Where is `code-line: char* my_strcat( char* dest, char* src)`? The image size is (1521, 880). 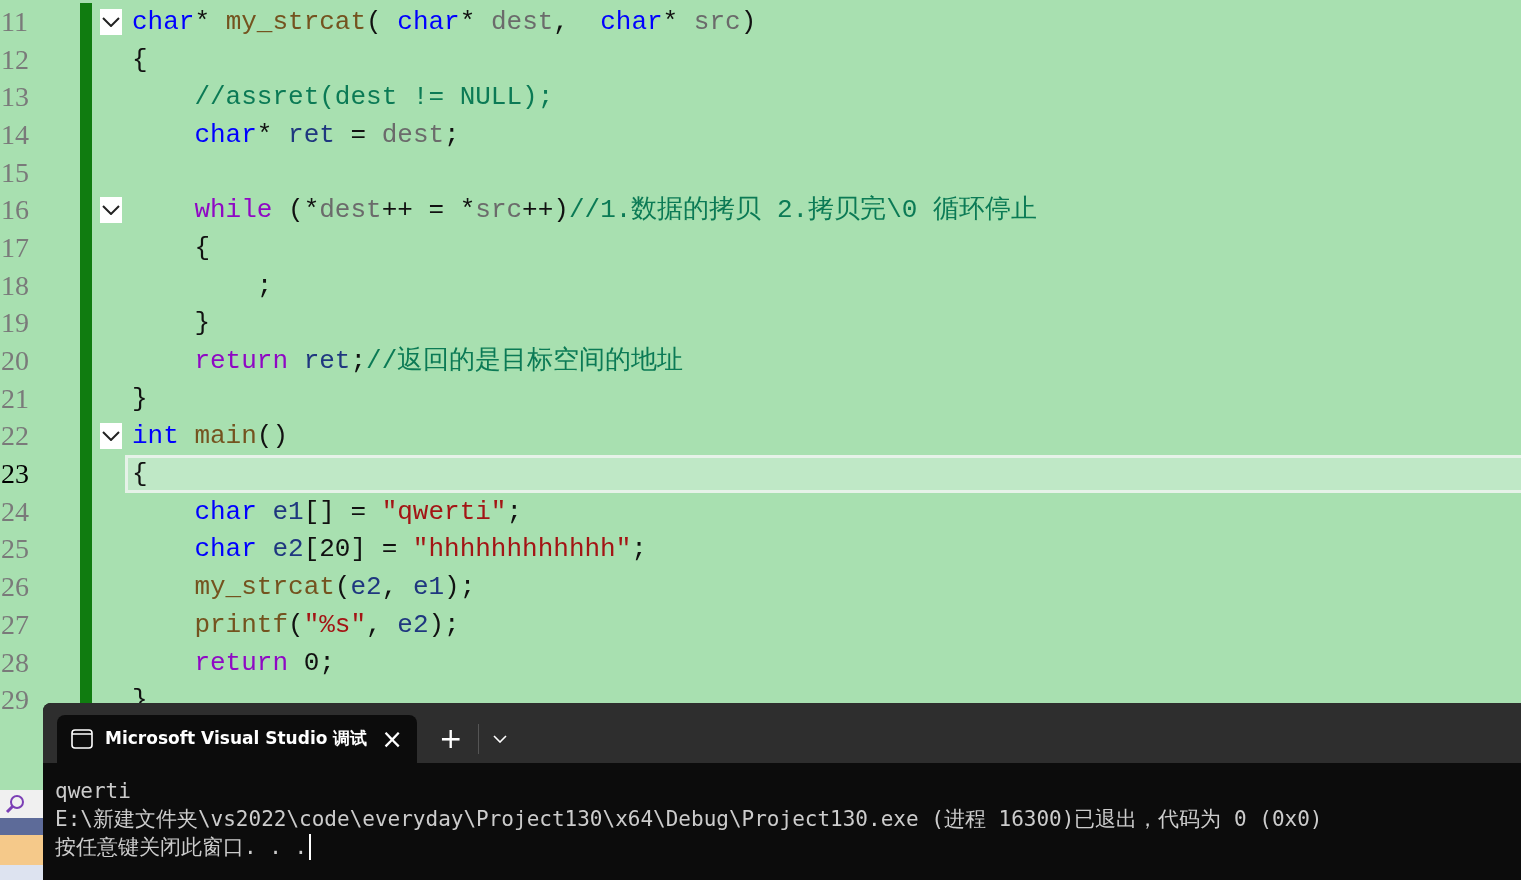 code-line: char* my_strcat( char* dest, char* src) is located at coordinates (444, 21).